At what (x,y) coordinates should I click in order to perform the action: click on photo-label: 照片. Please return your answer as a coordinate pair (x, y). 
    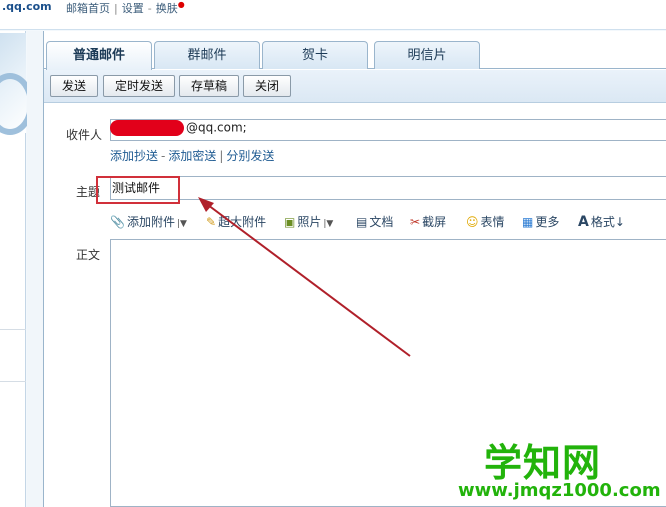
    Looking at the image, I should click on (309, 222).